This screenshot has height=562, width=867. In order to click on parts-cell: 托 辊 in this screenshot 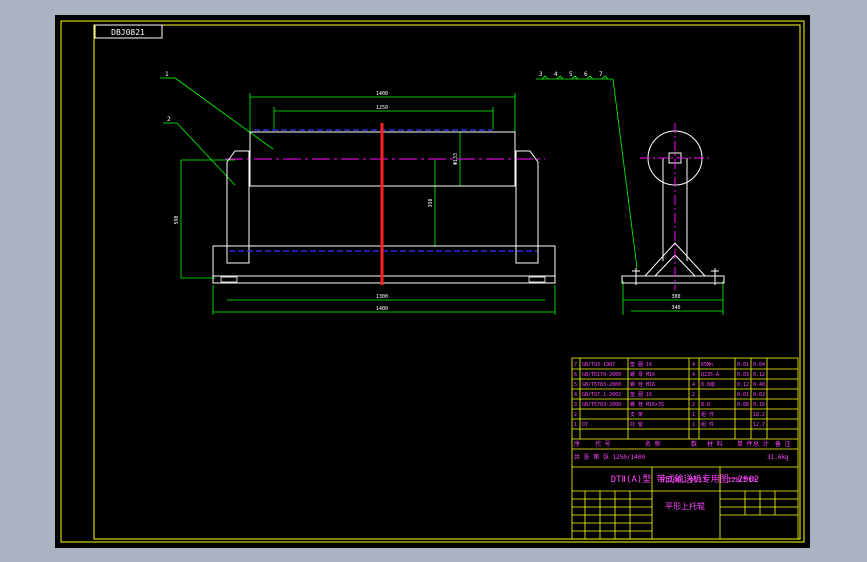, I will do `click(636, 424)`.